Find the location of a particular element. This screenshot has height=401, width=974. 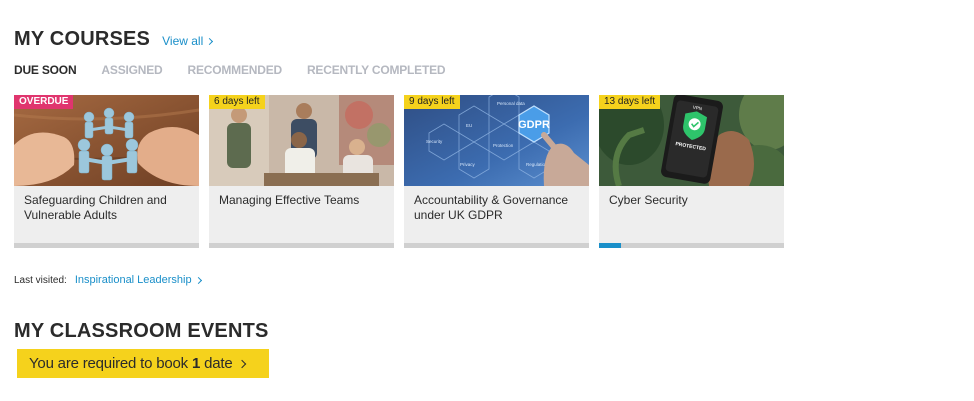

overdue-badge: OVERDUE is located at coordinates (44, 102).